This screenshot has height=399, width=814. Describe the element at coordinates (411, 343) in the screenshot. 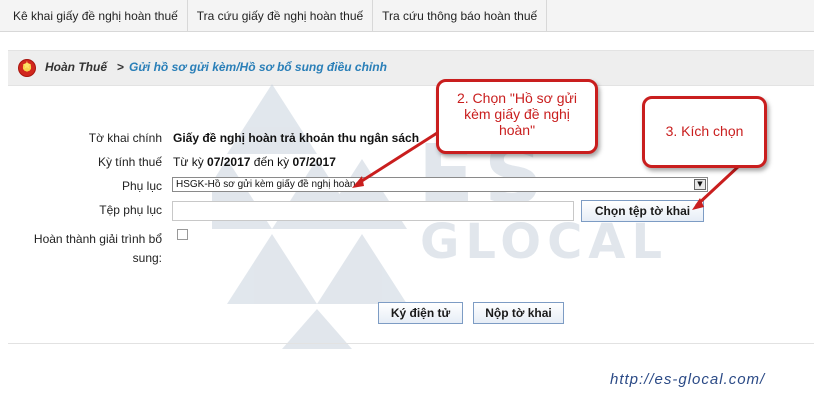

I see `footer-divider` at that location.